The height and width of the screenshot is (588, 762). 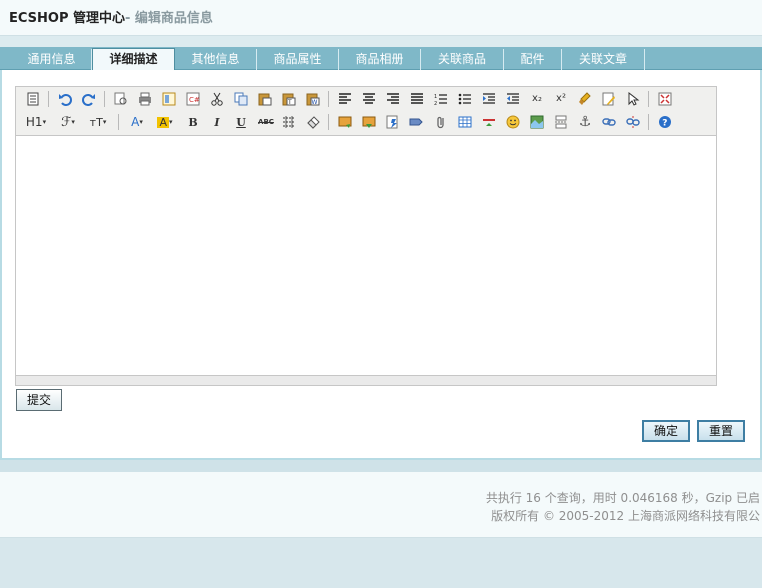 What do you see at coordinates (465, 122) in the screenshot?
I see `table-icon` at bounding box center [465, 122].